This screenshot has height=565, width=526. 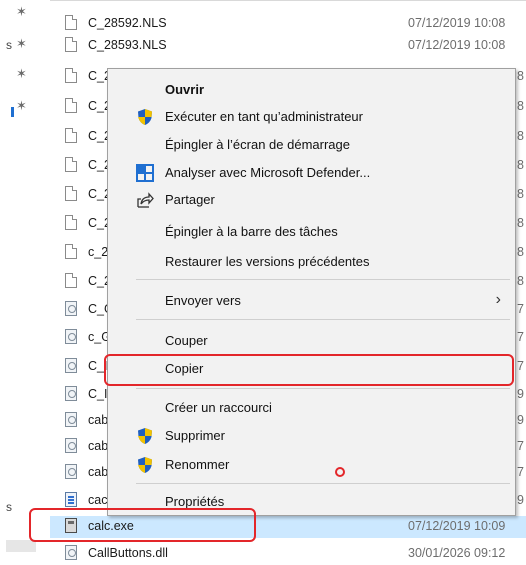 I want to click on menu-item-send-to: Envoyer vers ›, so click(x=311, y=301).